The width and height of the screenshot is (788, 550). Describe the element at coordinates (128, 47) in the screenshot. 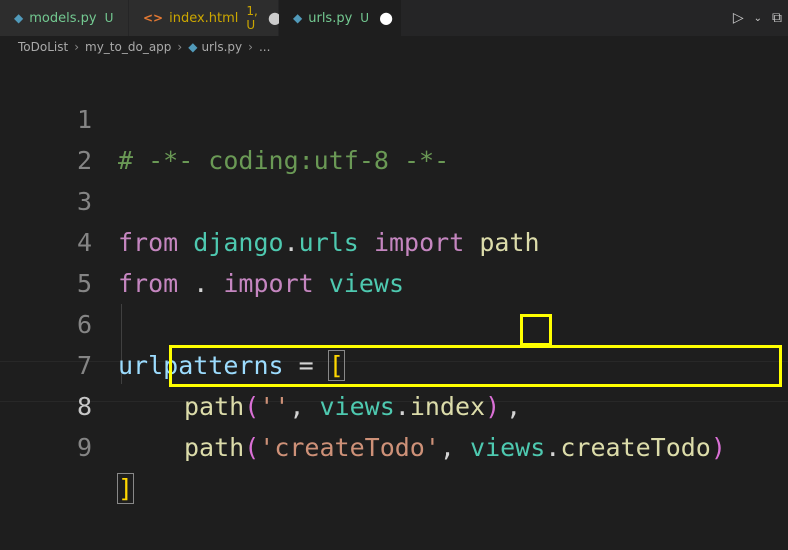

I see `breadcrumb-item: my_to_do_app` at that location.